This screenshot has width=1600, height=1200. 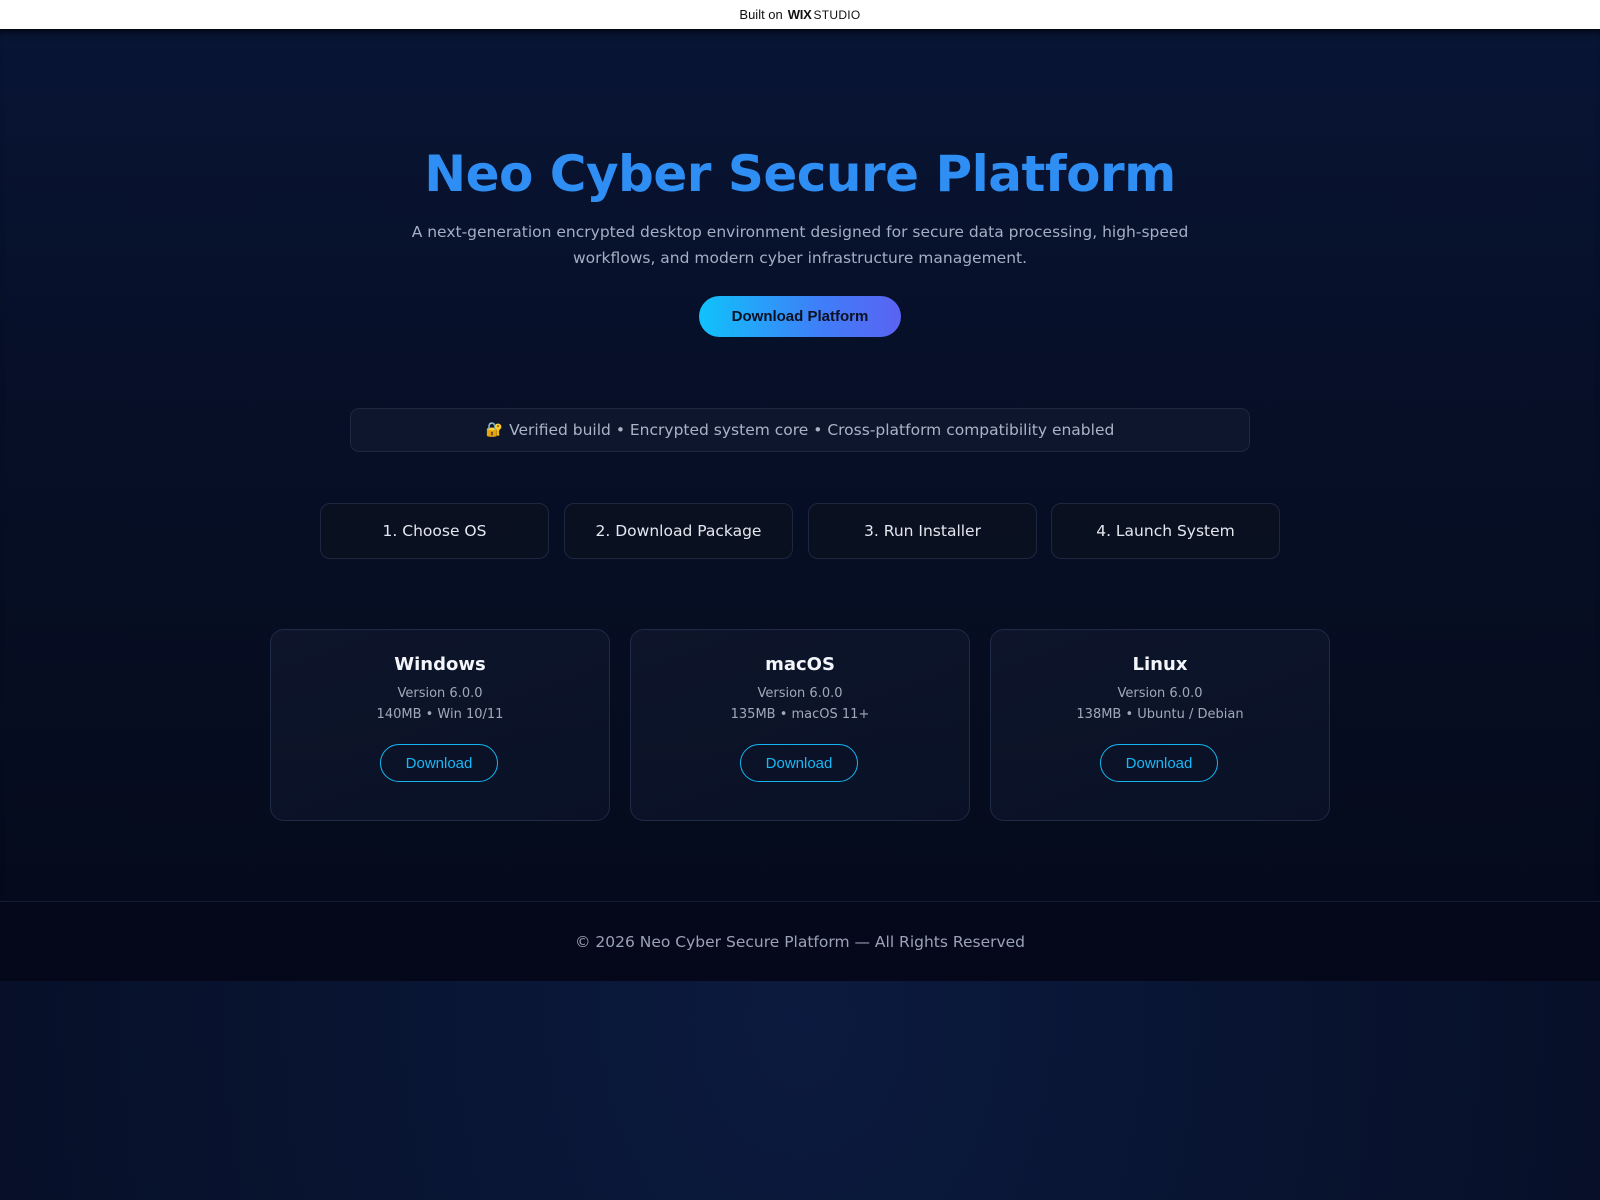 I want to click on platform-meta: 135MB • macOS 11+, so click(x=800, y=714).